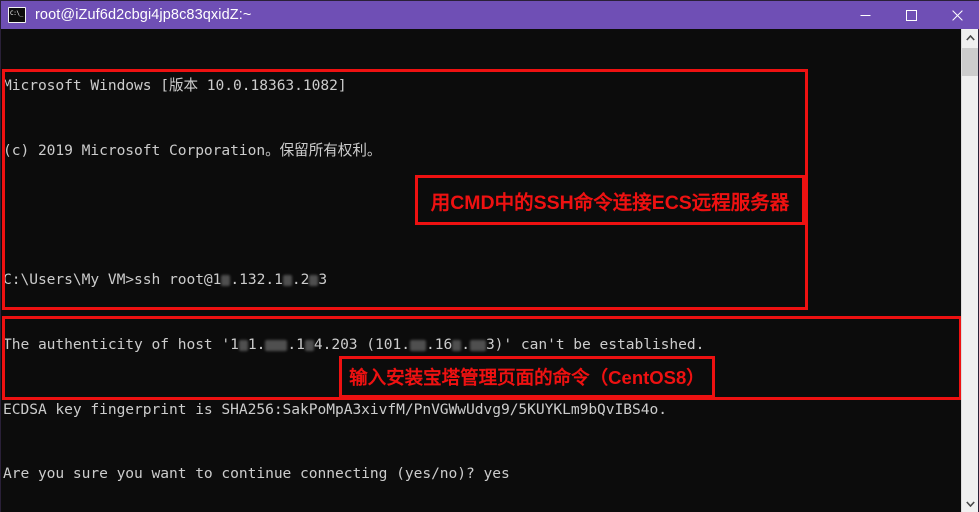 The width and height of the screenshot is (979, 512). I want to click on terminal-line-text: 3, so click(323, 280).